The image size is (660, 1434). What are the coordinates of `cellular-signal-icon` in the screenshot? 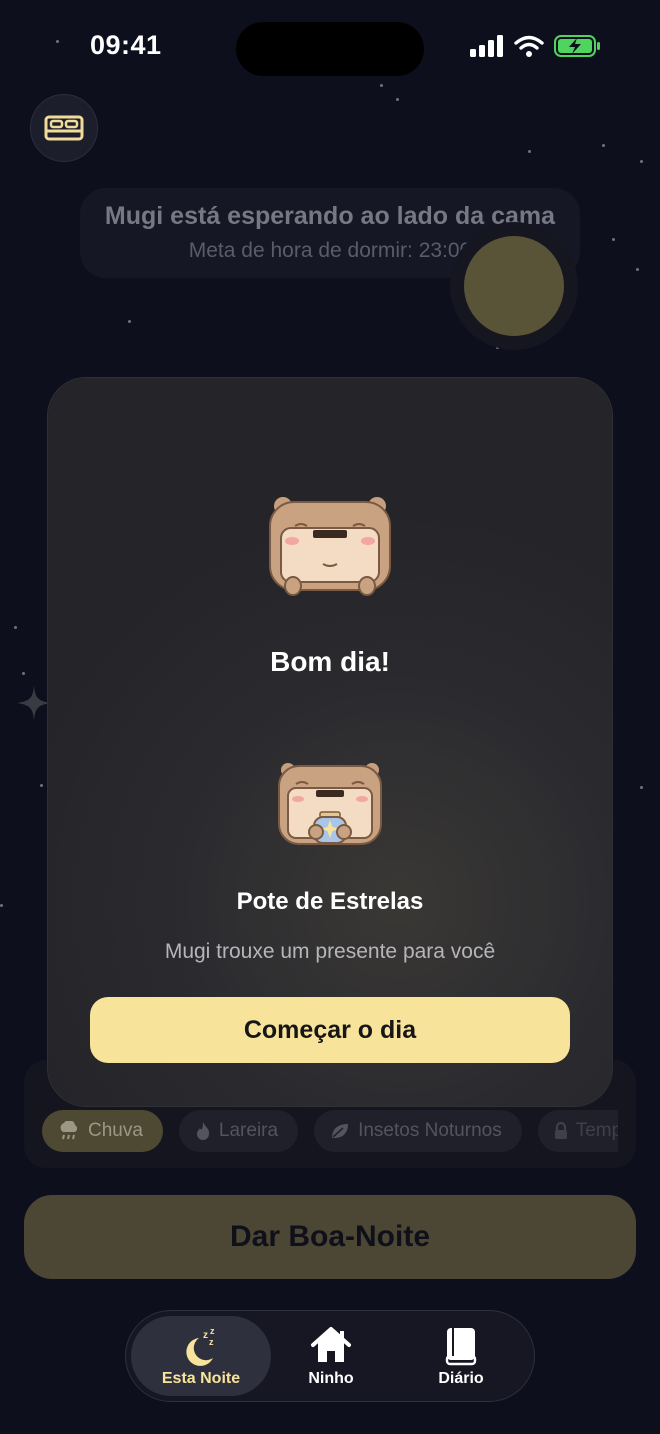 It's located at (486, 46).